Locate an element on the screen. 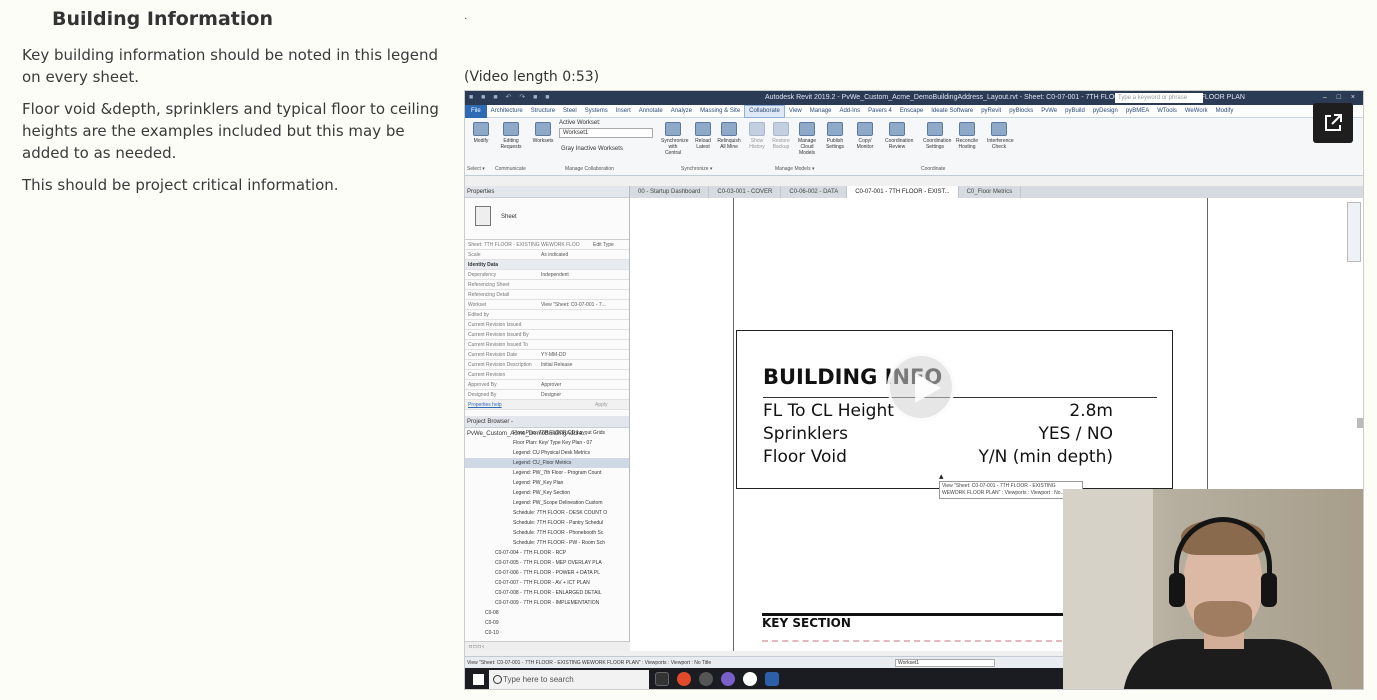  menu-ideate-software: Ideate Software is located at coordinates (952, 111).